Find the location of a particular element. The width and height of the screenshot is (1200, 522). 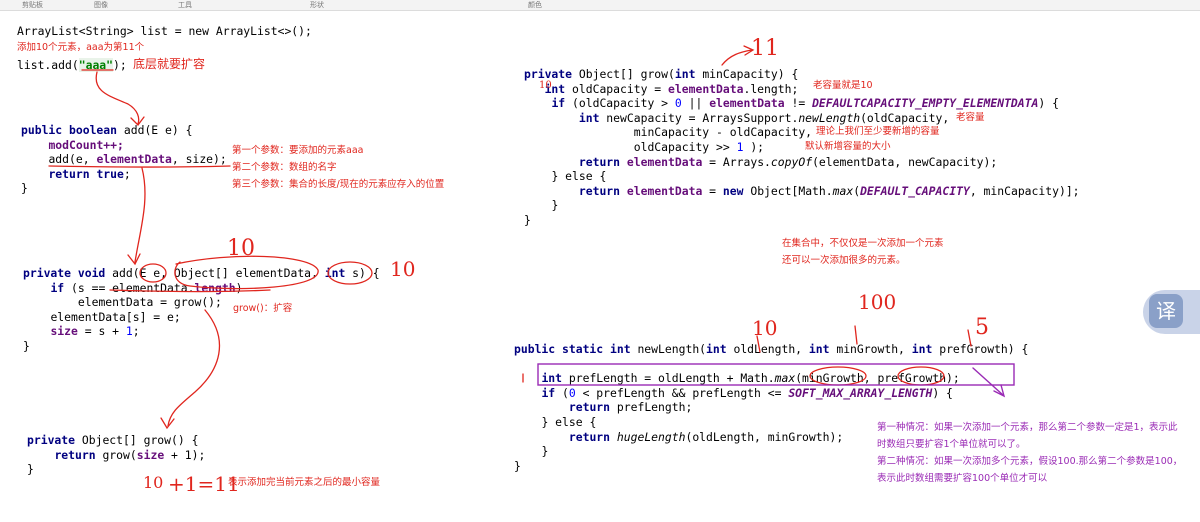

toolbar-strip: 剪贴板 图像 工具 形状 颜色 is located at coordinates (600, 5).